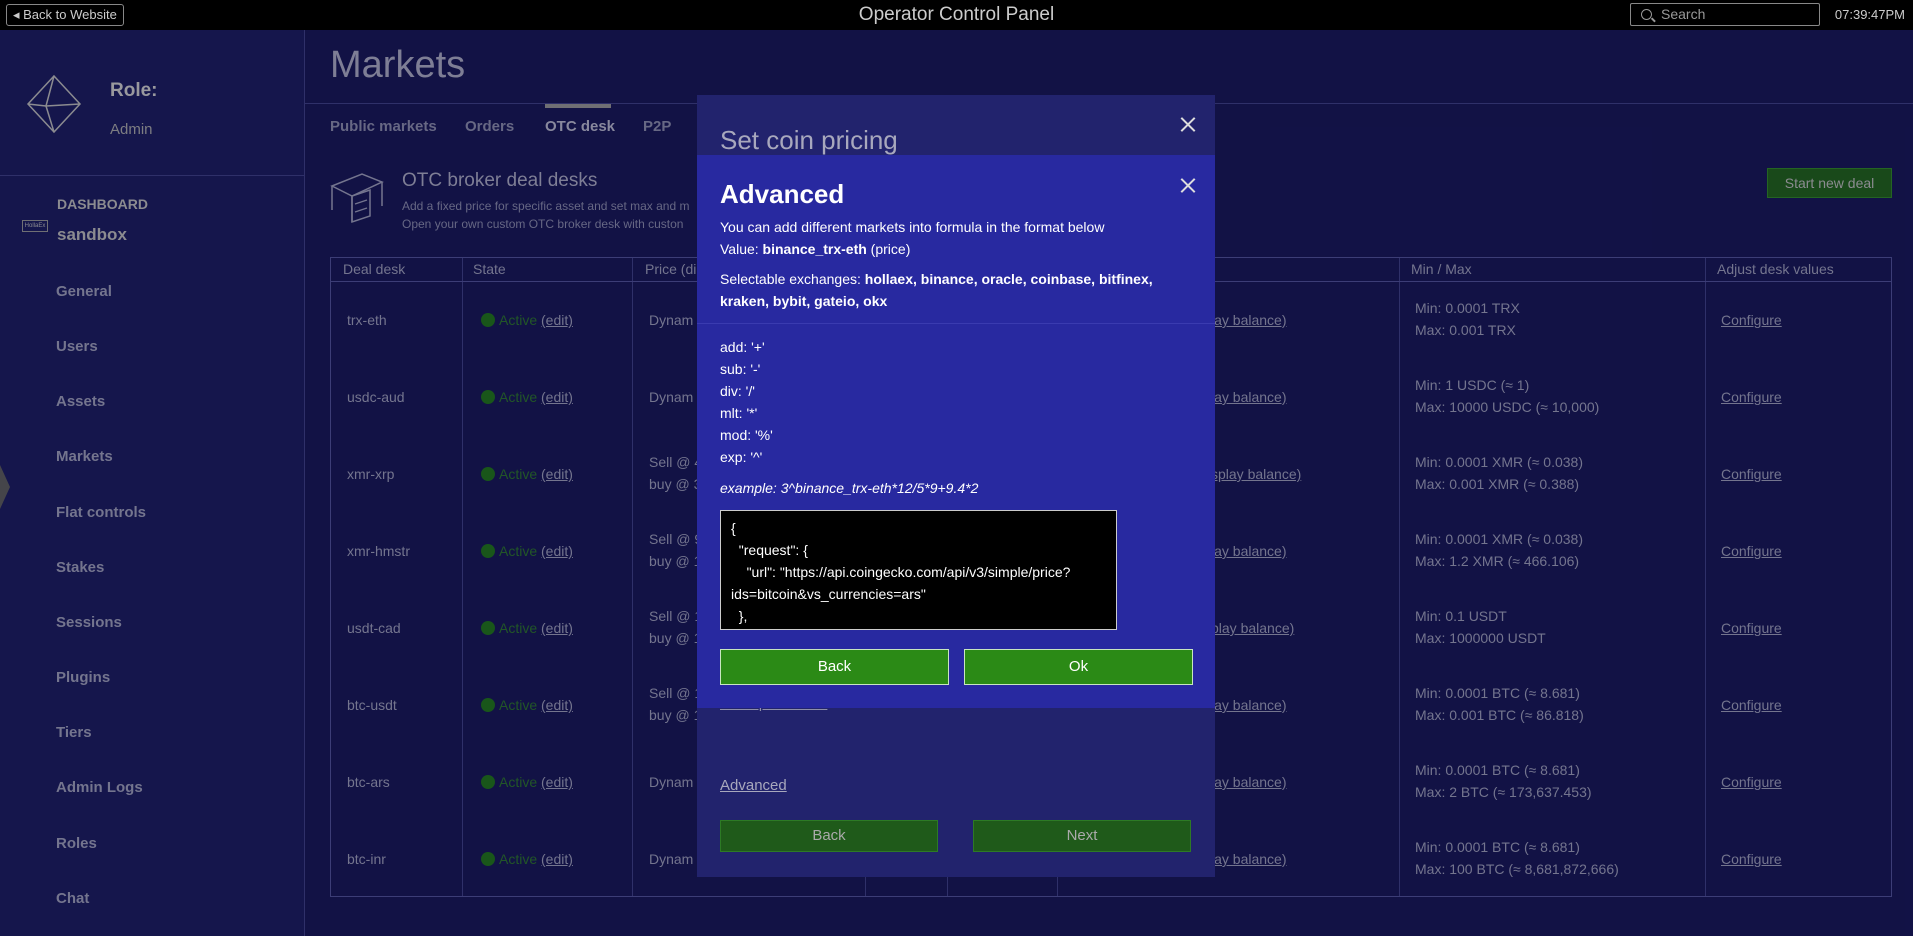 The width and height of the screenshot is (1913, 936). Describe the element at coordinates (888, 249) in the screenshot. I see `value-suffix: (price)` at that location.